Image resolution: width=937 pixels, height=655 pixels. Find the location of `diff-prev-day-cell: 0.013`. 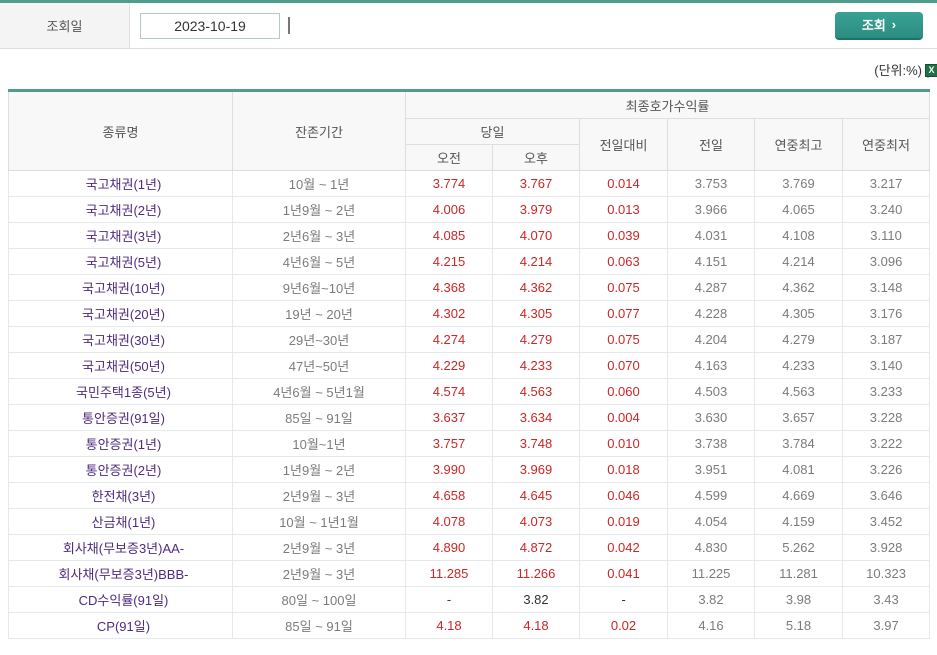

diff-prev-day-cell: 0.013 is located at coordinates (623, 209).